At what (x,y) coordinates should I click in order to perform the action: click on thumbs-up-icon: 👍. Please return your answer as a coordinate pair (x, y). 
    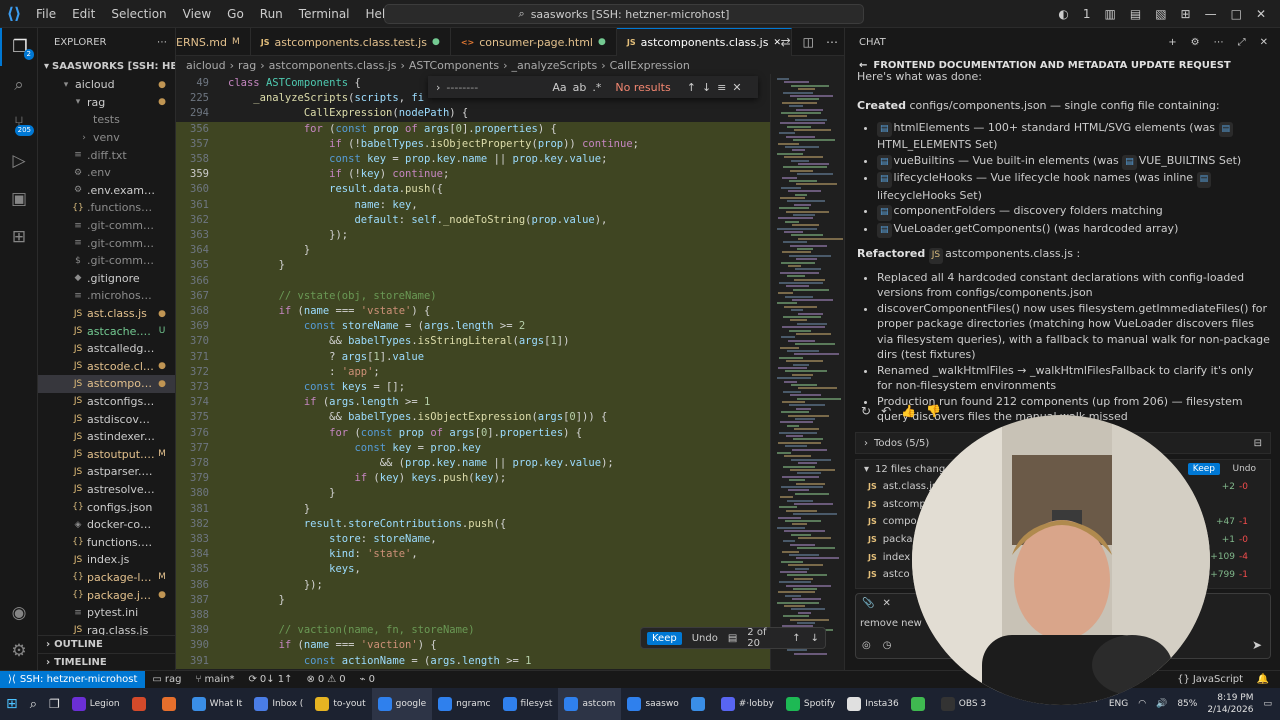
    Looking at the image, I should click on (908, 411).